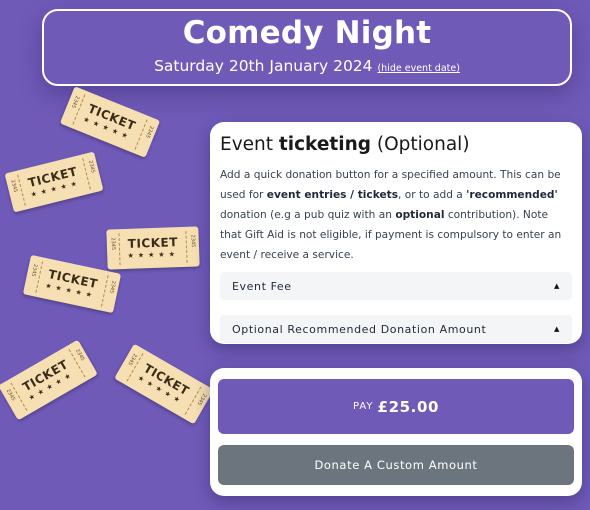 Image resolution: width=590 pixels, height=510 pixels. Describe the element at coordinates (263, 66) in the screenshot. I see `event-date: Saturday 20th January 2024` at that location.